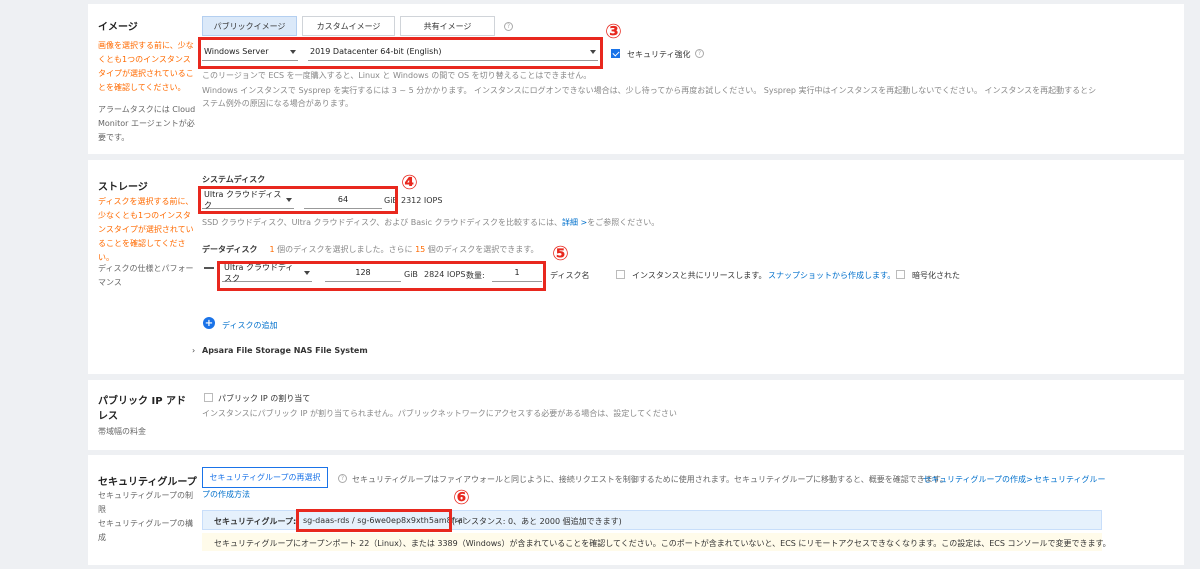  Describe the element at coordinates (422, 200) in the screenshot. I see `system-disk-iops: 2312 IOPS` at that location.